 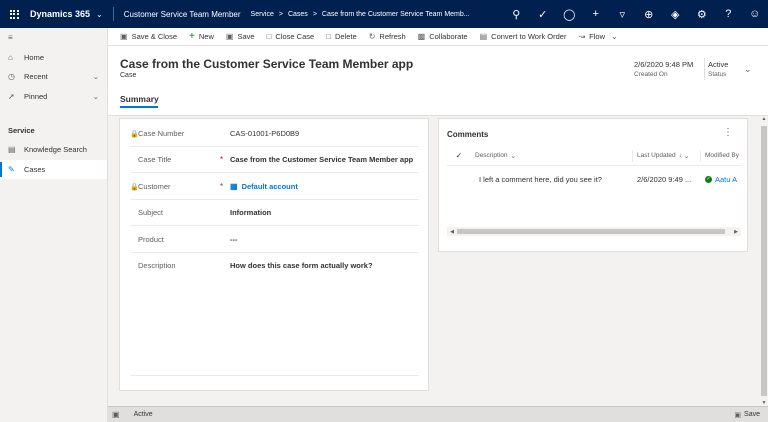 What do you see at coordinates (726, 179) in the screenshot?
I see `owner-name: Aatu A` at bounding box center [726, 179].